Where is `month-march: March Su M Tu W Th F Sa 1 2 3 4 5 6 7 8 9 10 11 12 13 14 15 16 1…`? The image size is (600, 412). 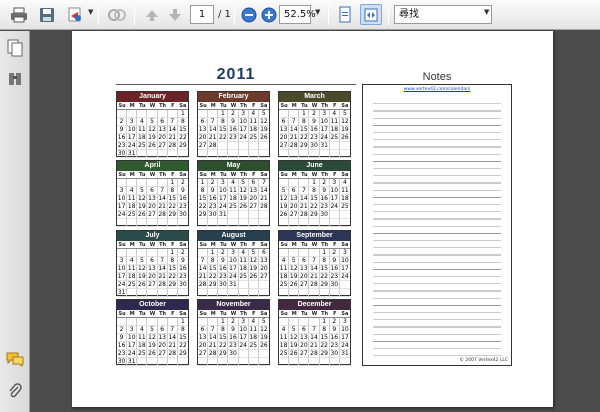
month-march: March Su M Tu W Th F Sa 1 2 3 4 5 6 7 8 9 10 11 12 13 14 15 16 1… is located at coordinates (314, 124).